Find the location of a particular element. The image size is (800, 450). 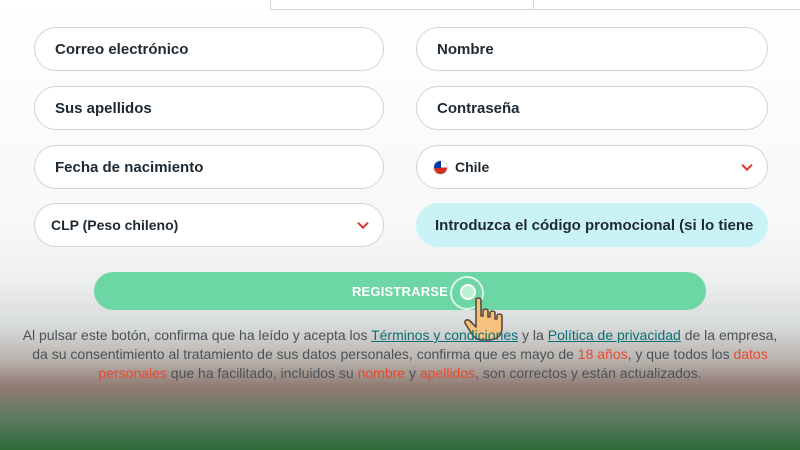

password-field: Contraseña is located at coordinates (592, 108).